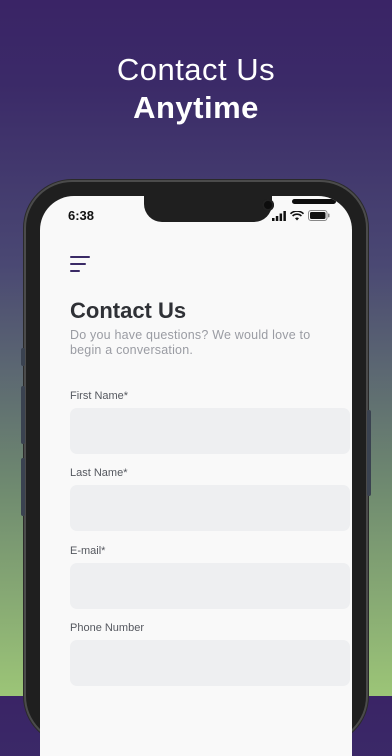 Image resolution: width=392 pixels, height=756 pixels. I want to click on page-title: Contact Us, so click(128, 310).